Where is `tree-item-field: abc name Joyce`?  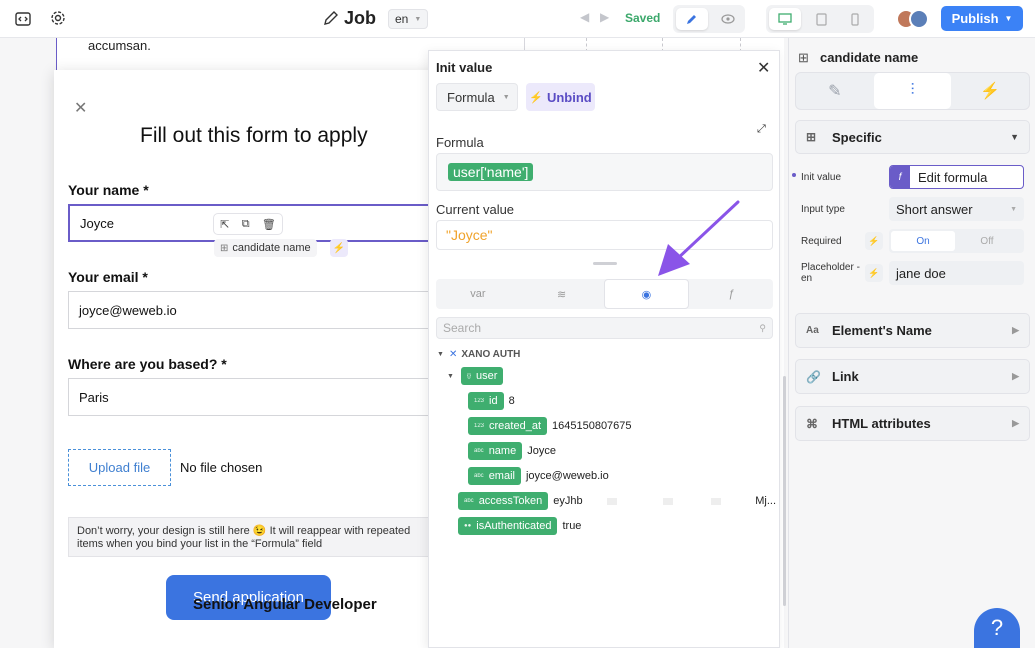 tree-item-field: abc name Joyce is located at coordinates (512, 451).